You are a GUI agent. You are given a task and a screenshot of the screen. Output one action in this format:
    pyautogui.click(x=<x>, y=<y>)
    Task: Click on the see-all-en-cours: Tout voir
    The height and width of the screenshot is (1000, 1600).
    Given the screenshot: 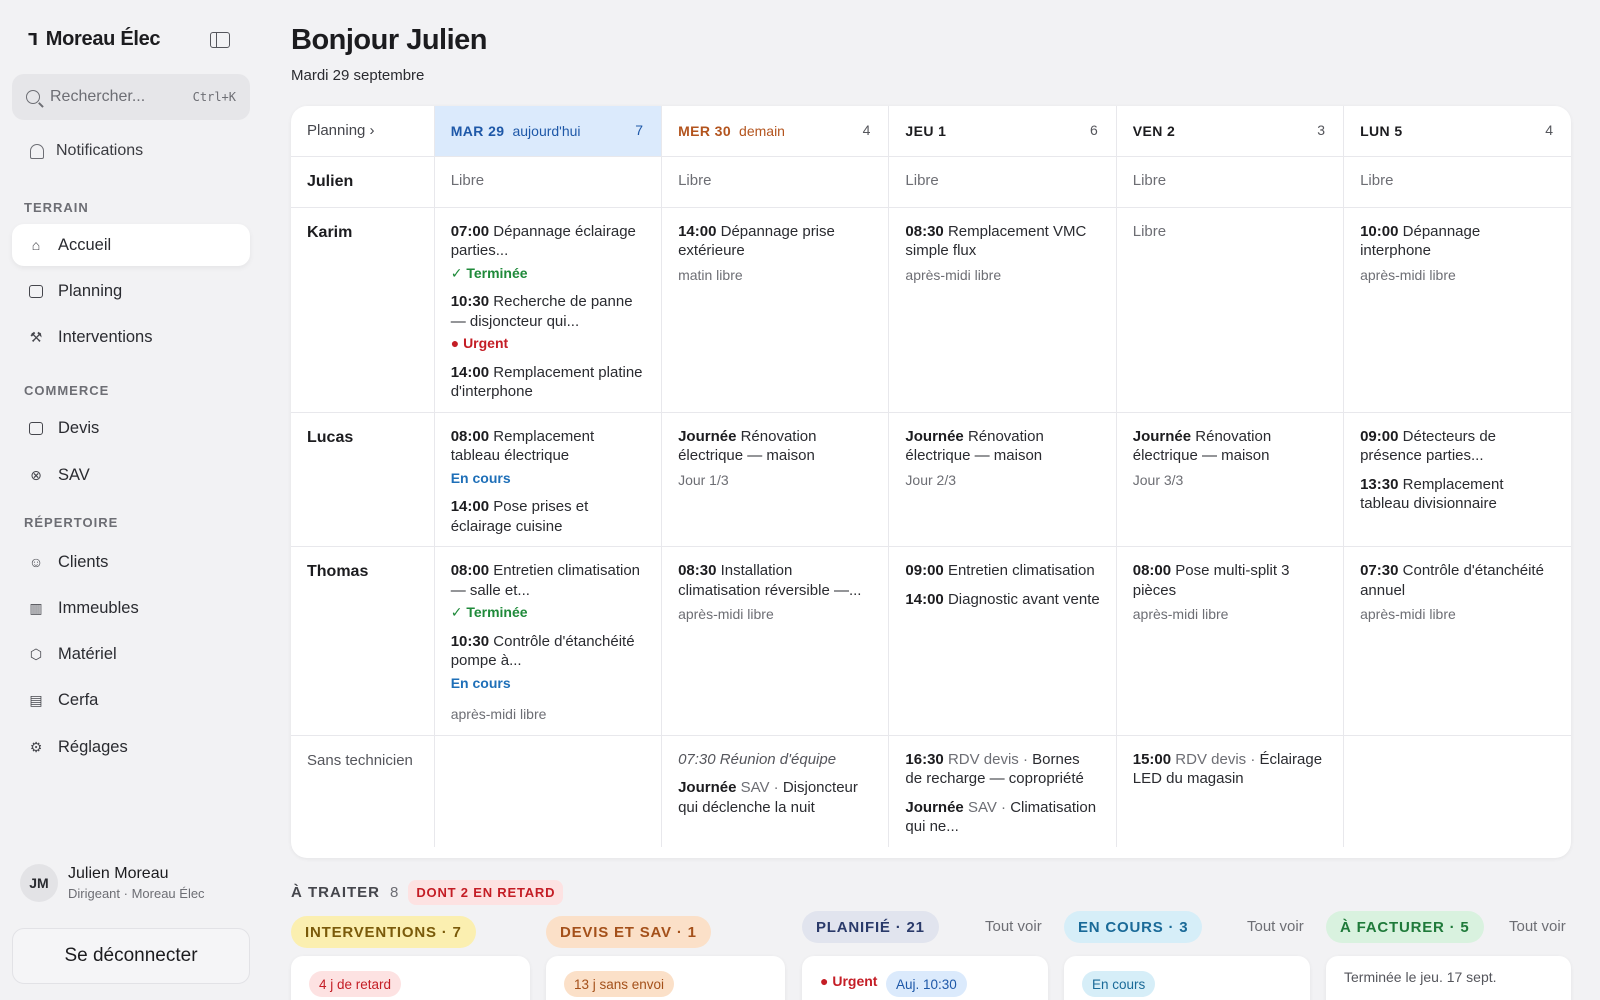 What is the action you would take?
    pyautogui.click(x=1275, y=926)
    